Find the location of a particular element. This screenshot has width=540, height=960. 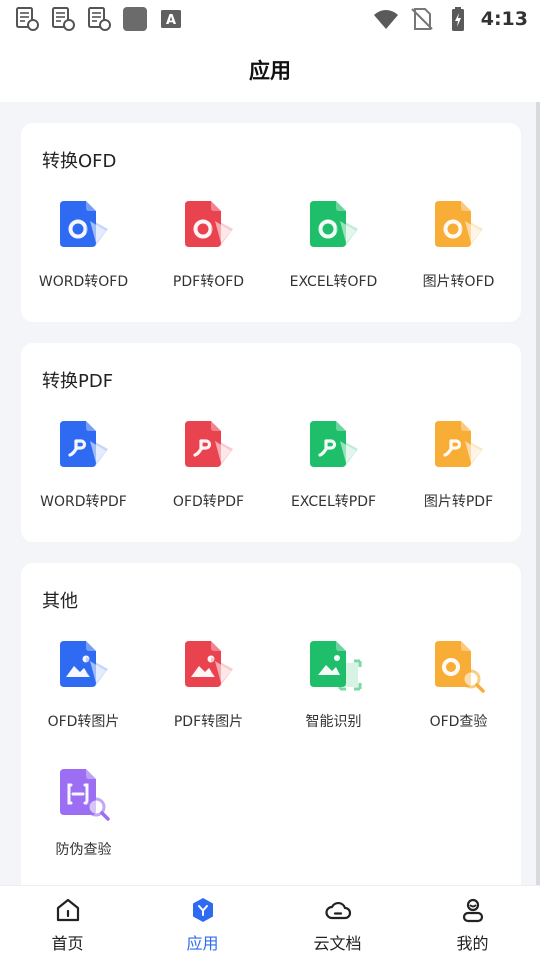

page-title: 应用 is located at coordinates (270, 71).